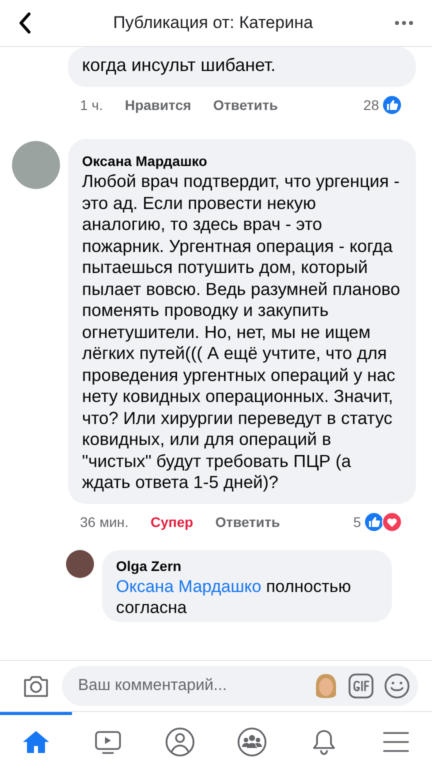 This screenshot has width=432, height=768. I want to click on comment-time: 1 ч., so click(91, 105).